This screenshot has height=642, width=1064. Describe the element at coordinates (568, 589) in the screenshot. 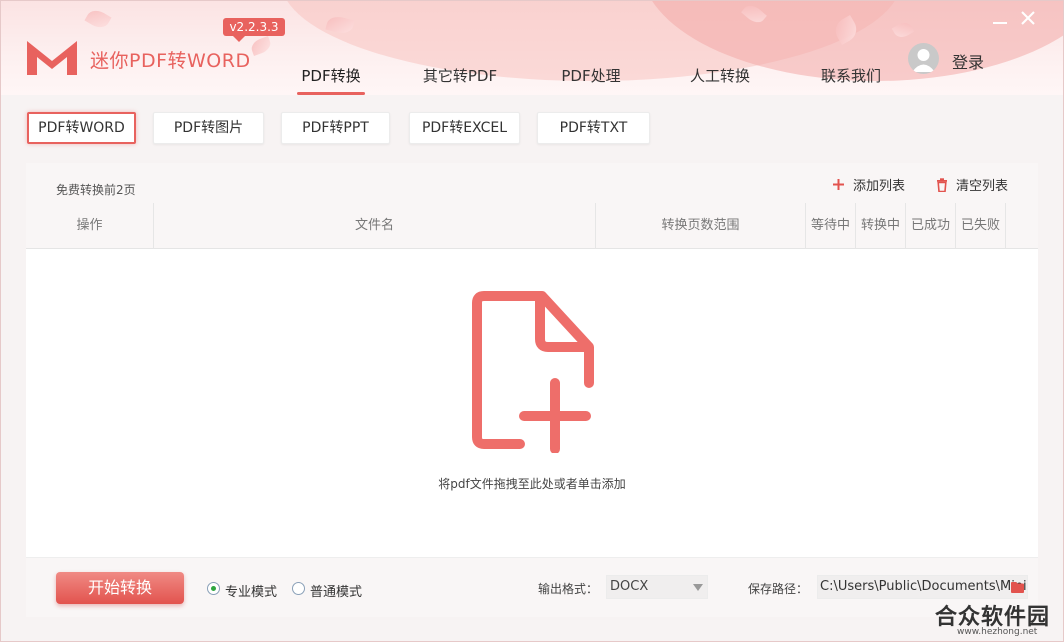

I see `format-label: 输出格式：` at that location.